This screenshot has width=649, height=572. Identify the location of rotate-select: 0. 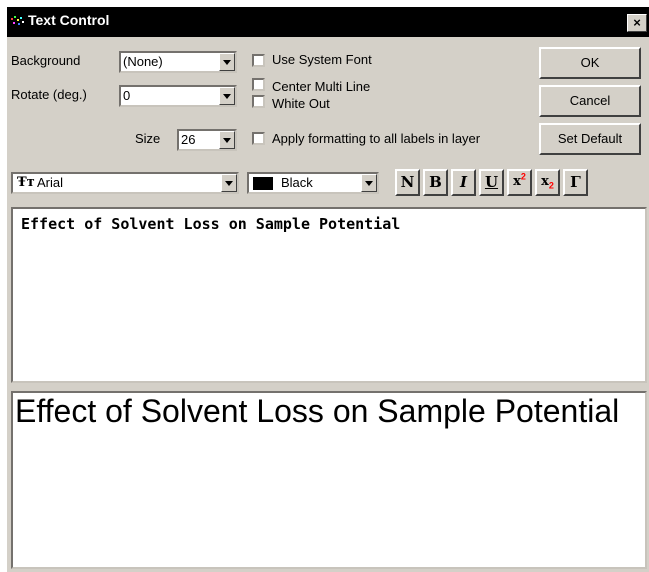
(178, 96).